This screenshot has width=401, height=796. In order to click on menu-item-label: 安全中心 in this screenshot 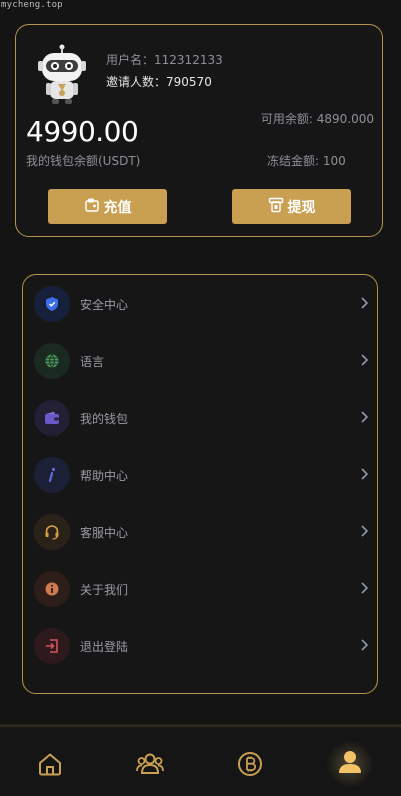, I will do `click(104, 305)`.